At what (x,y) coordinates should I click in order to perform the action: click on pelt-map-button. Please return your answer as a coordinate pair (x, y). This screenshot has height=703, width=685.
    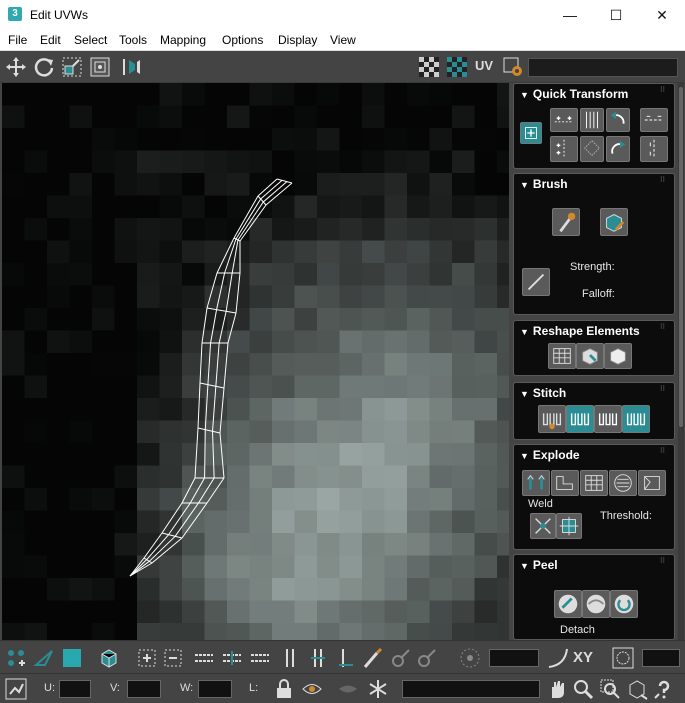
    Looking at the image, I should click on (596, 604).